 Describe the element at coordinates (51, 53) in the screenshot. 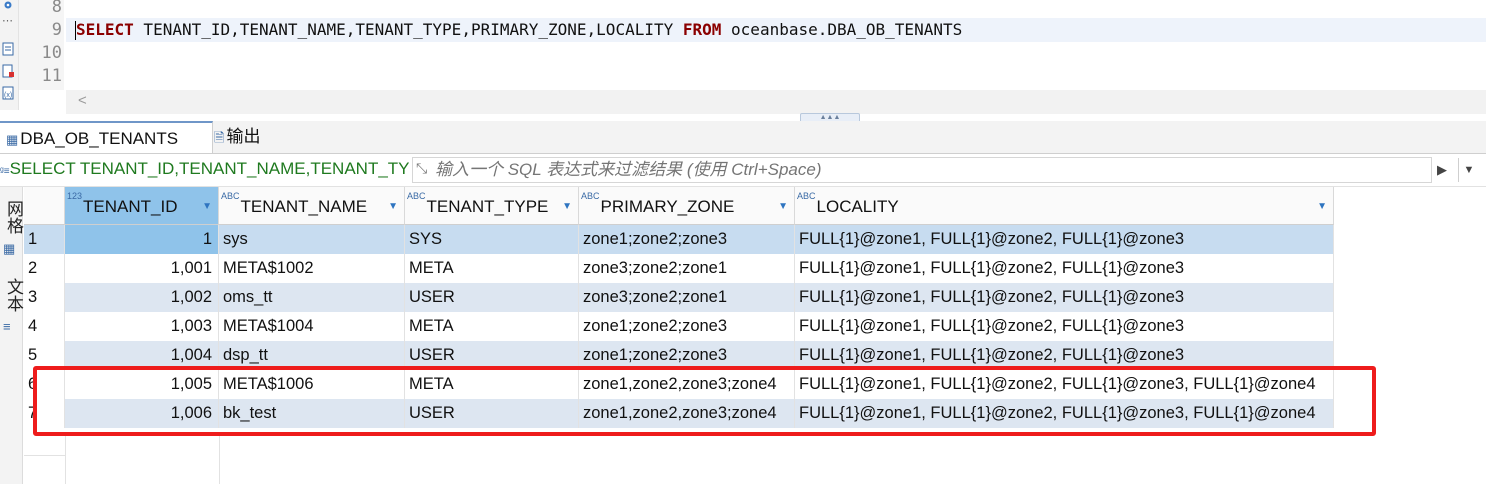

I see `line-number: 10` at that location.